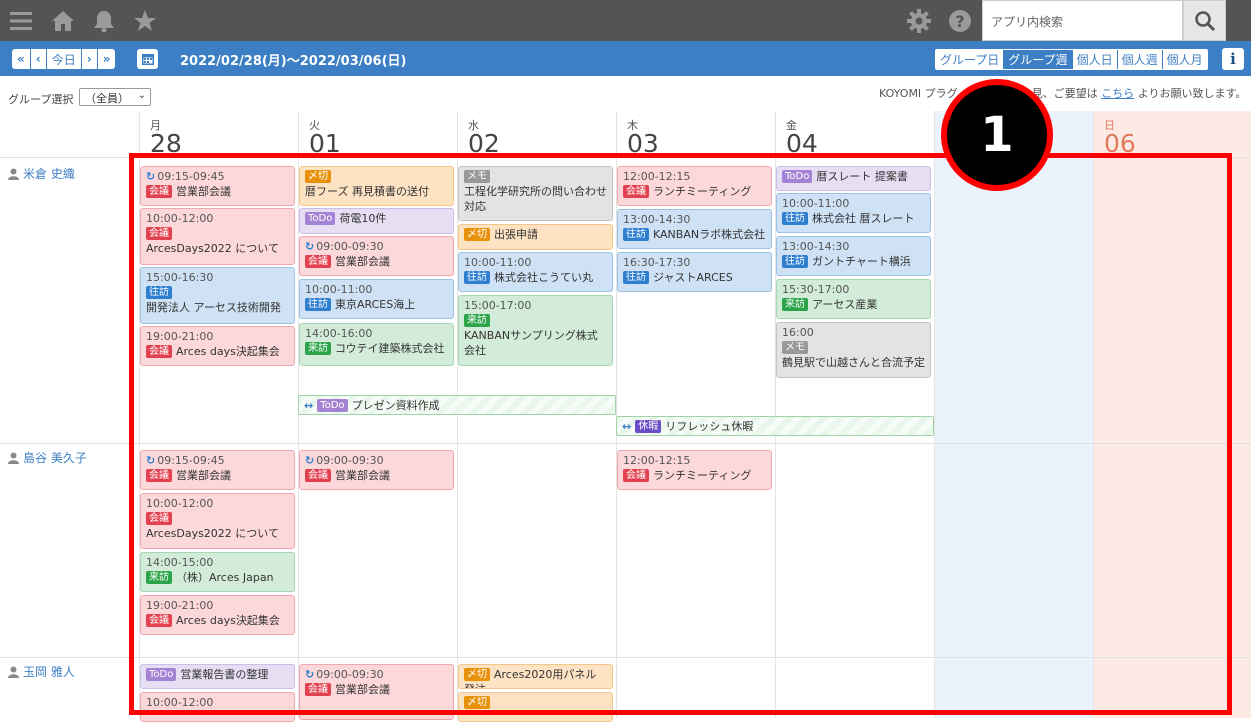 This screenshot has height=722, width=1251. Describe the element at coordinates (918, 93) in the screenshot. I see `notice-text: KOYOMI プラグ` at that location.